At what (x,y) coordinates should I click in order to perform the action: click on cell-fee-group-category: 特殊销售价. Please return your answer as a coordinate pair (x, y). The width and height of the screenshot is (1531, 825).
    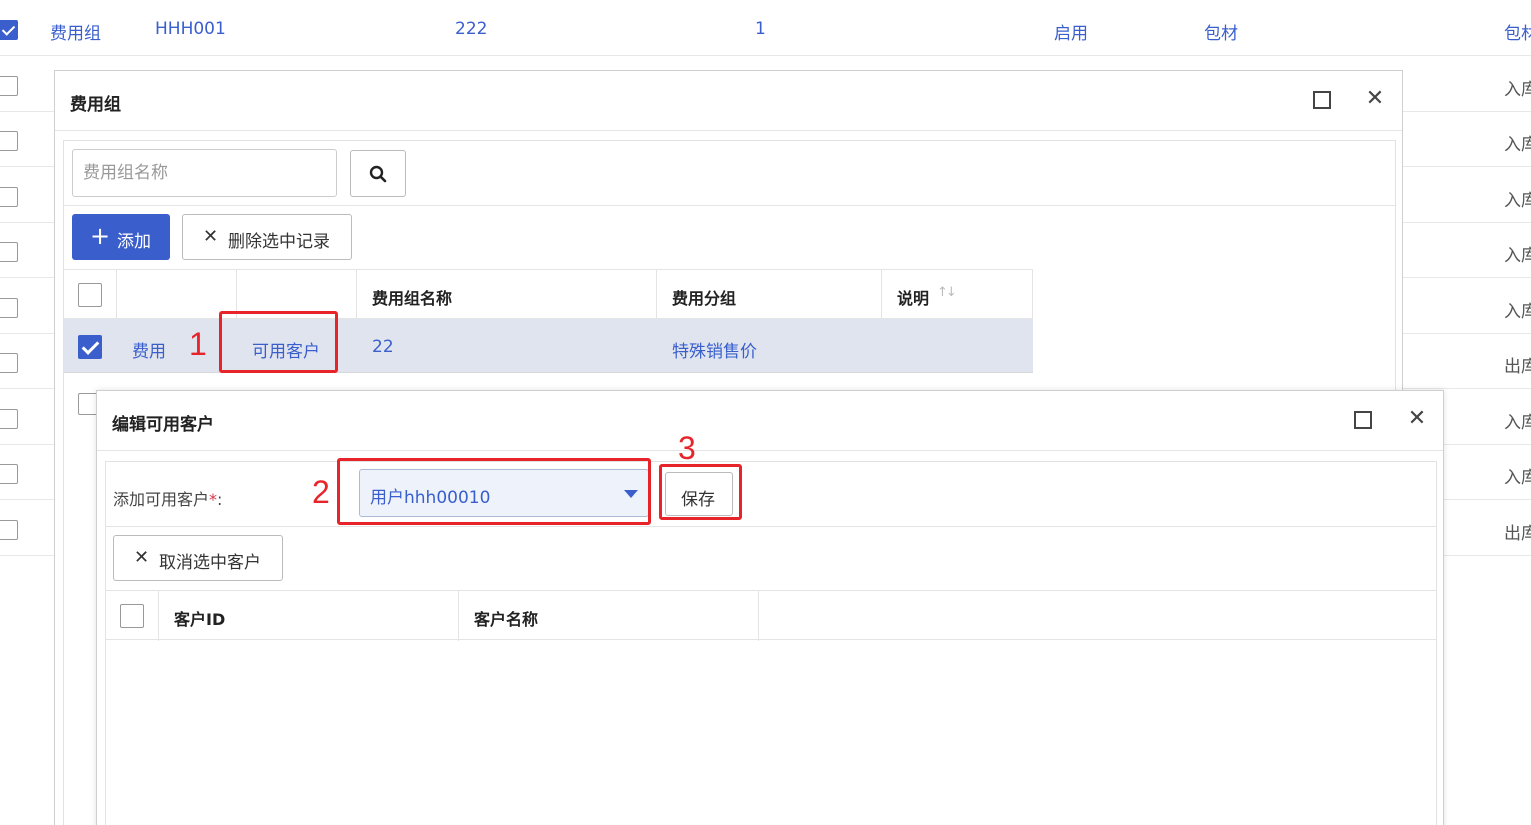
    Looking at the image, I should click on (714, 349).